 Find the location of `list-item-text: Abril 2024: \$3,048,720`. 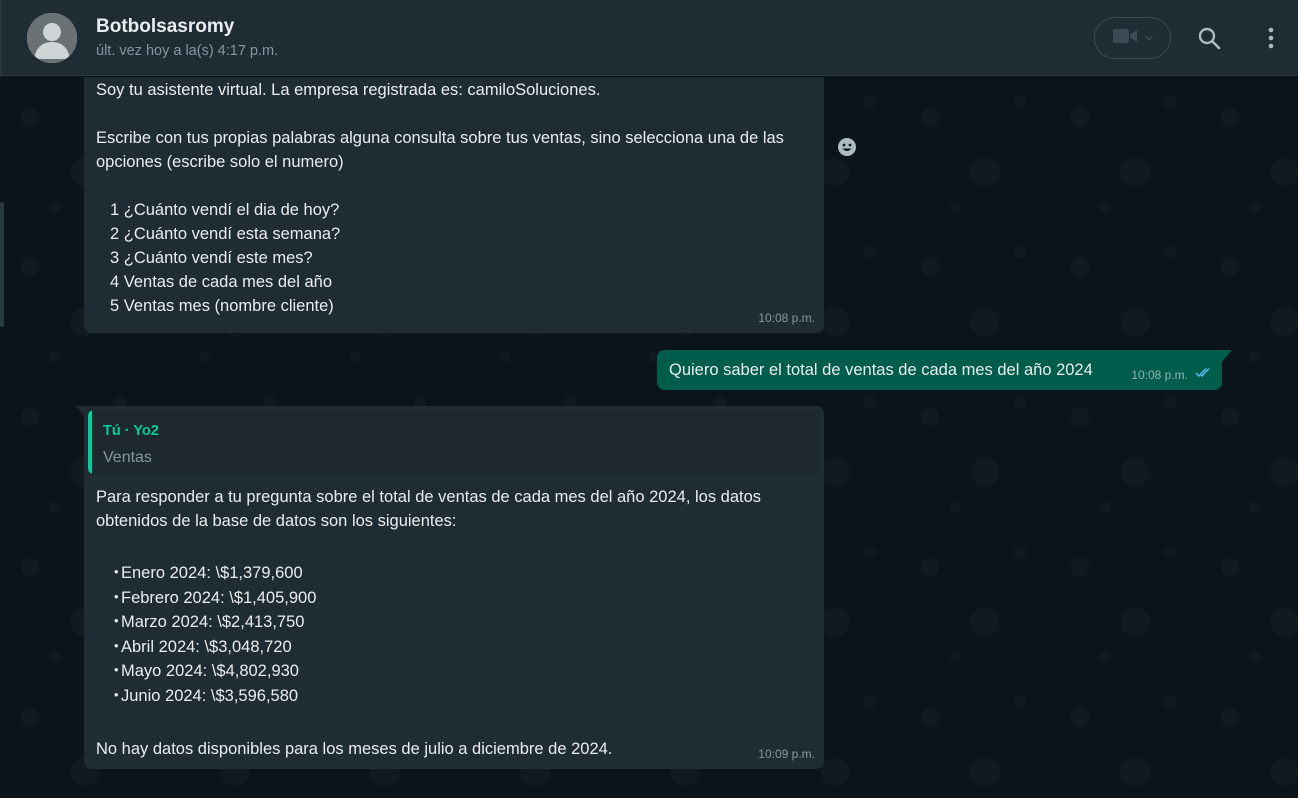

list-item-text: Abril 2024: \$3,048,720 is located at coordinates (206, 646).